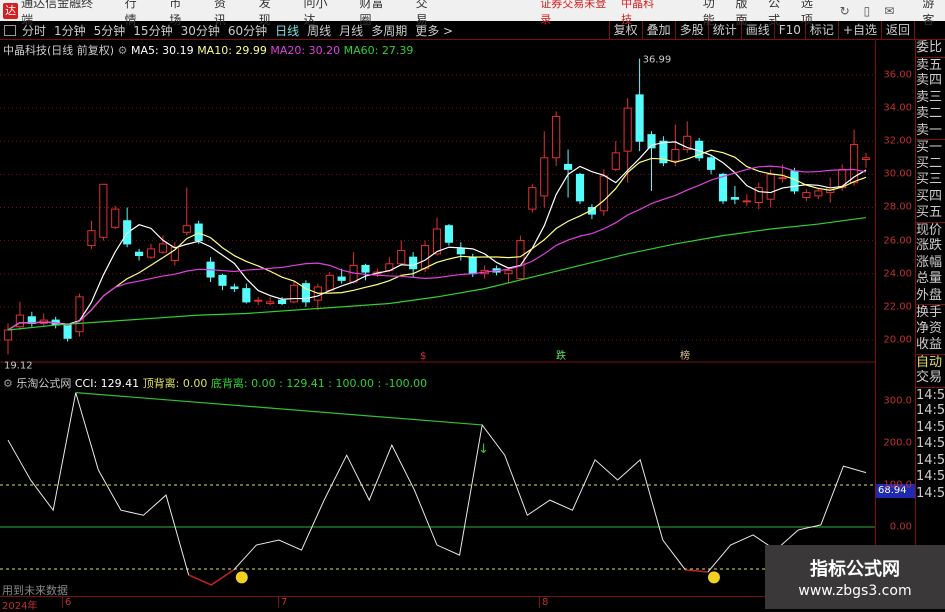 The width and height of the screenshot is (945, 612). Describe the element at coordinates (855, 591) in the screenshot. I see `watermark-url: www.zbgs3.com` at that location.